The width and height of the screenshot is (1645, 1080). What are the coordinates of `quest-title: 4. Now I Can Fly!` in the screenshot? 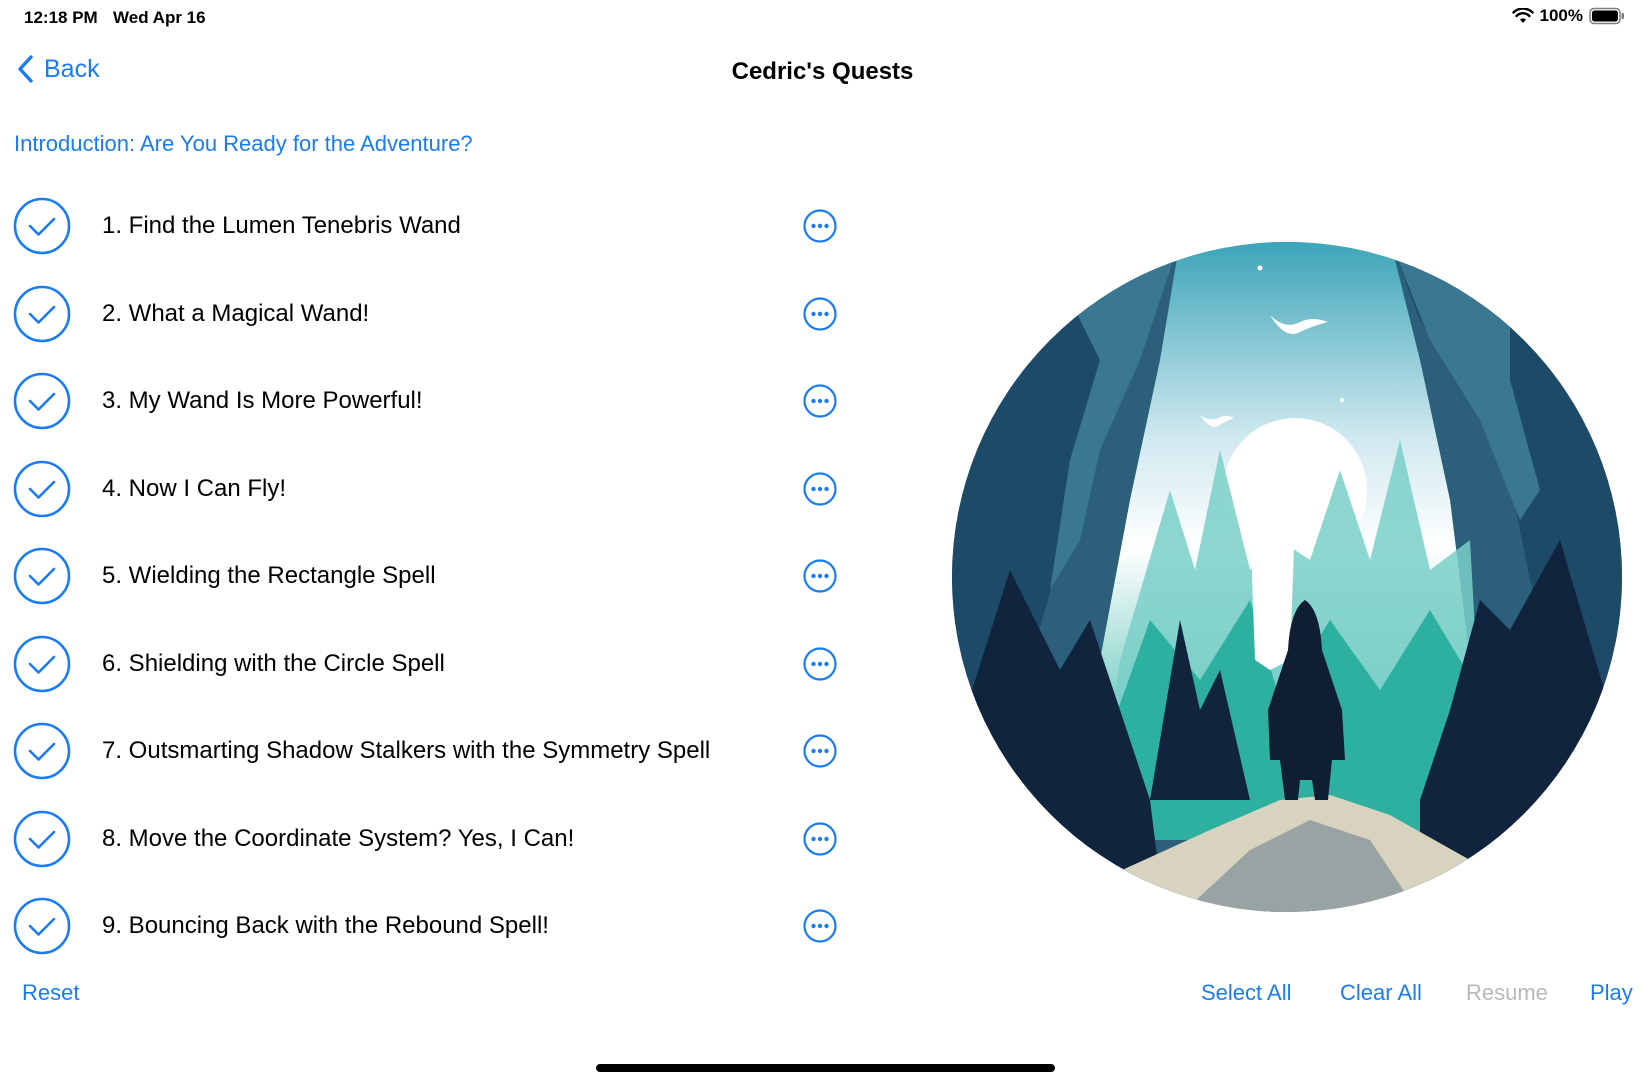 It's located at (194, 488).